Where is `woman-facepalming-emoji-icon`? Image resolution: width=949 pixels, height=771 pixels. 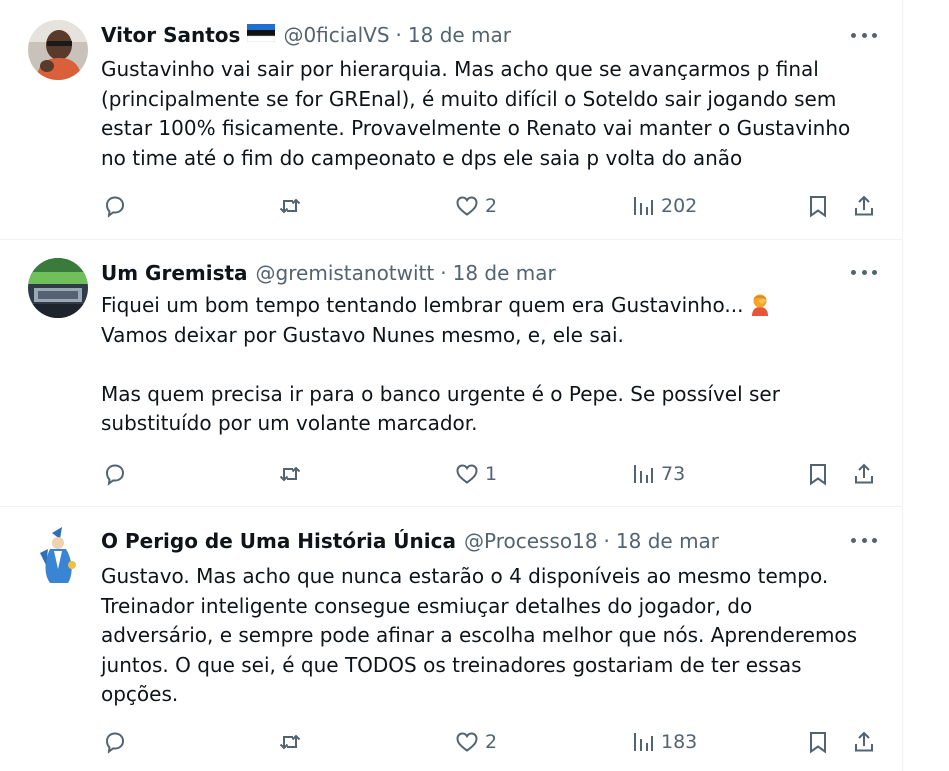
woman-facepalming-emoji-icon is located at coordinates (760, 304).